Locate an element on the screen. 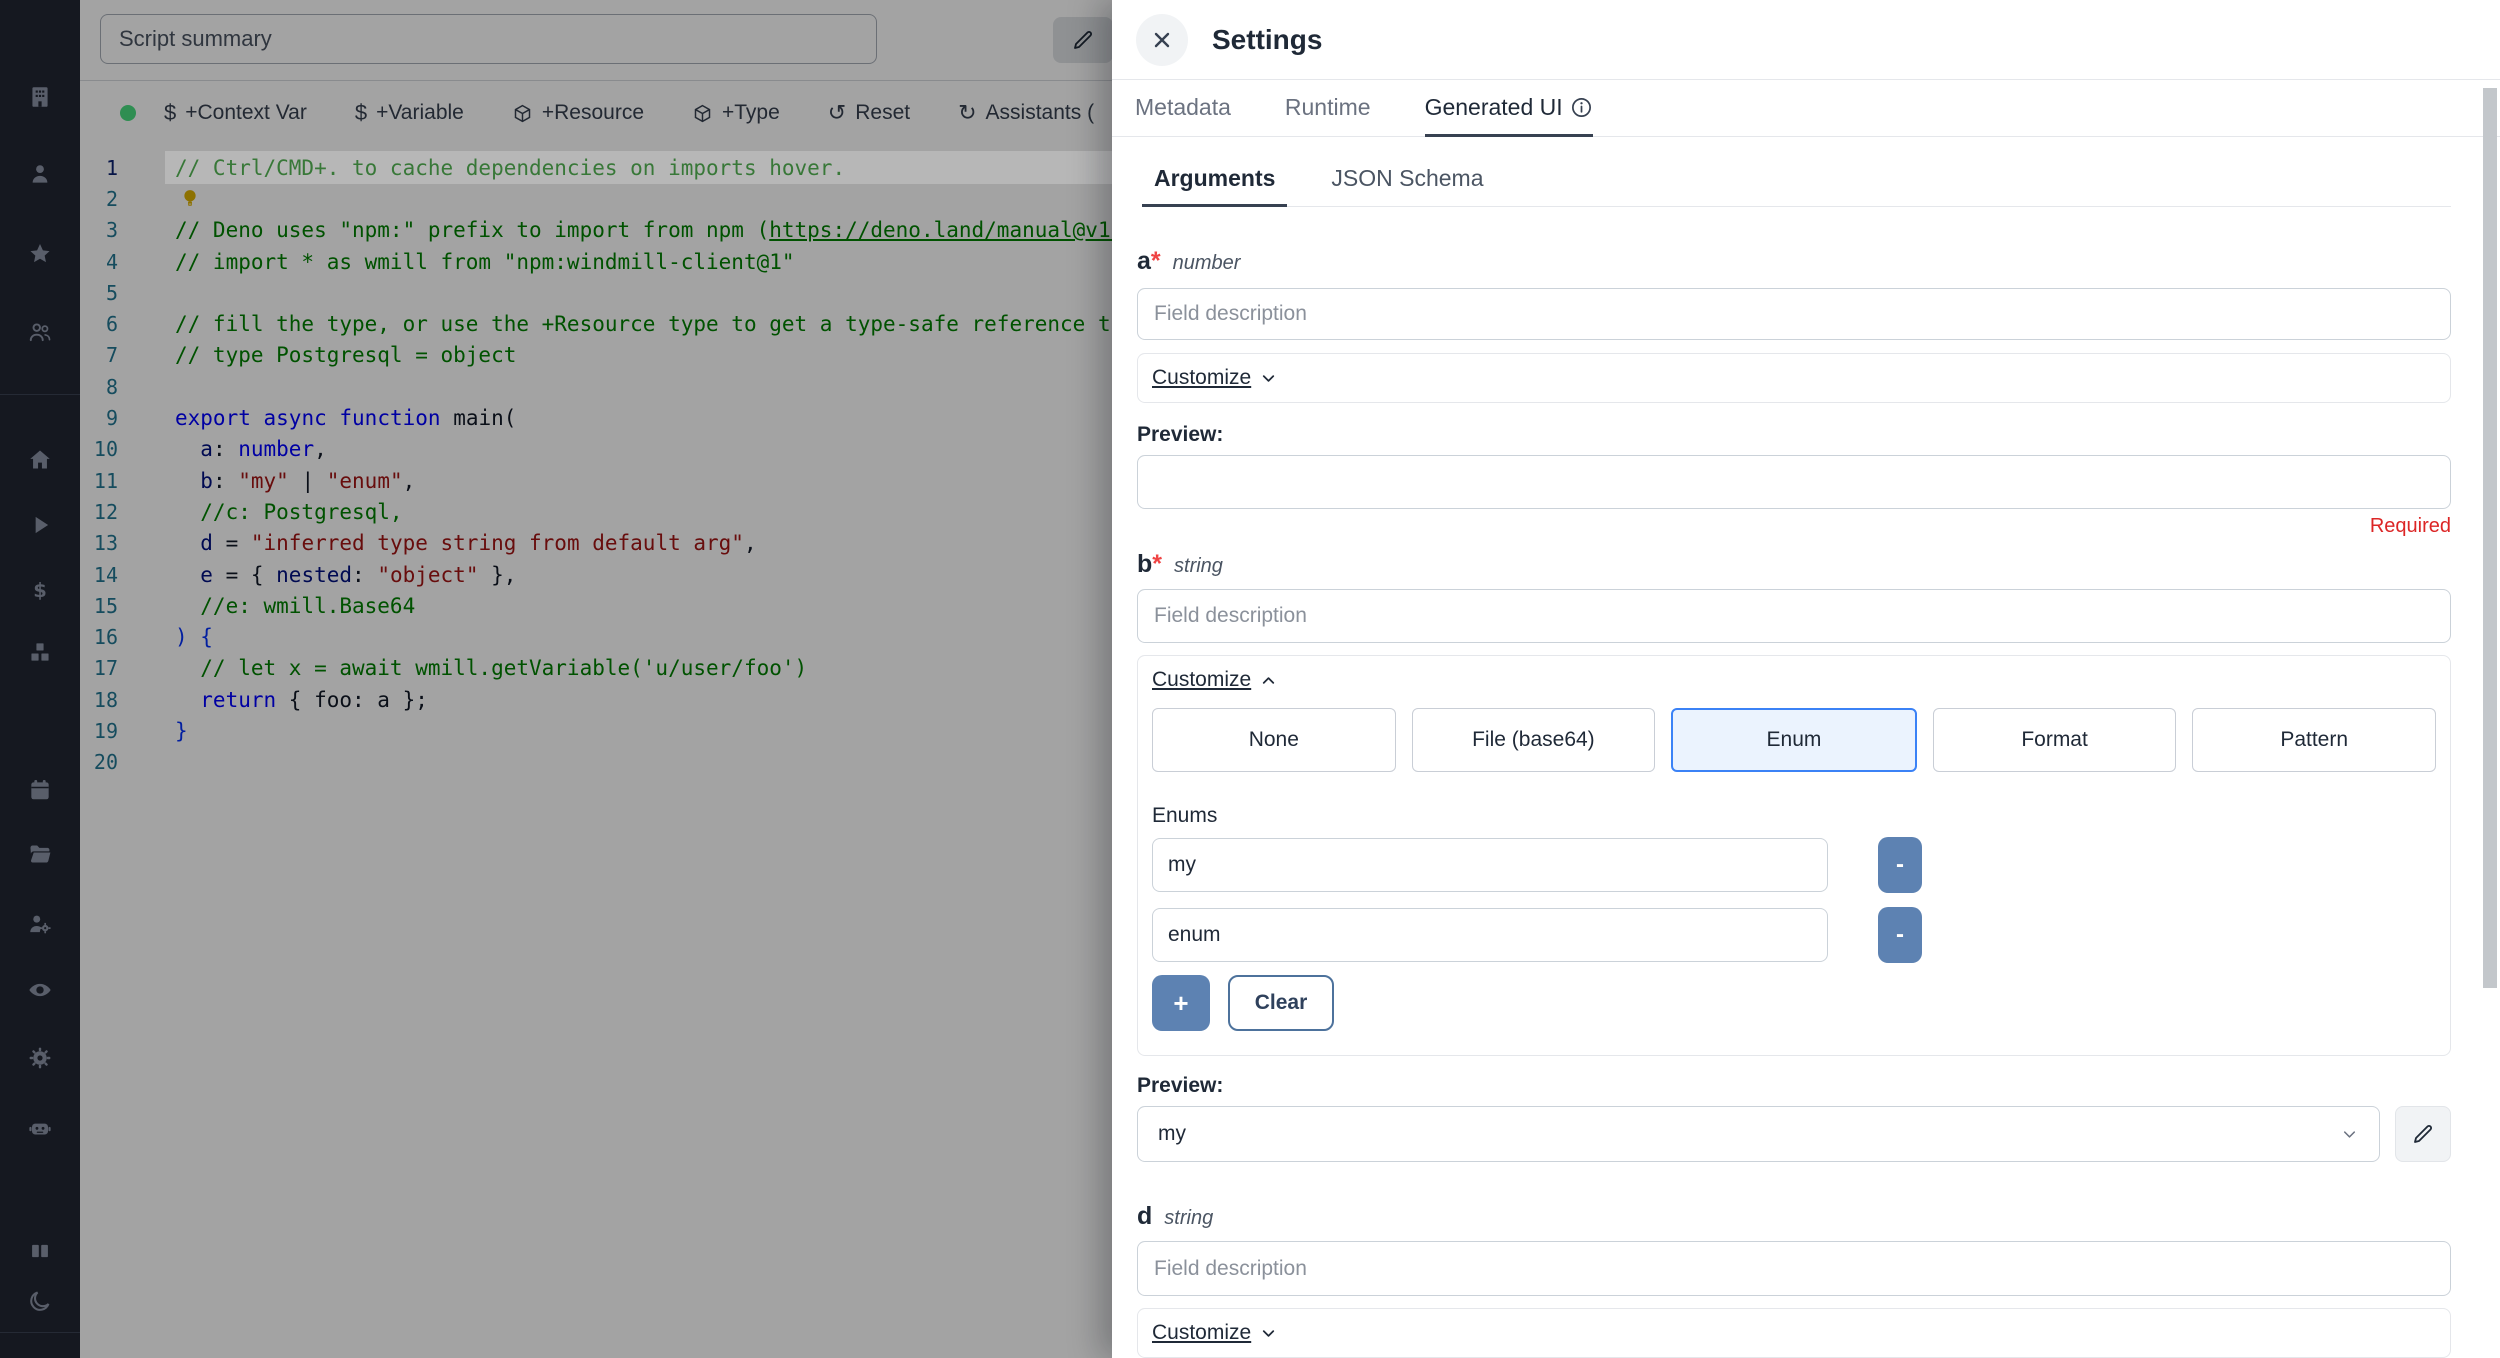  tab-runtime: Runtime is located at coordinates (1328, 108).